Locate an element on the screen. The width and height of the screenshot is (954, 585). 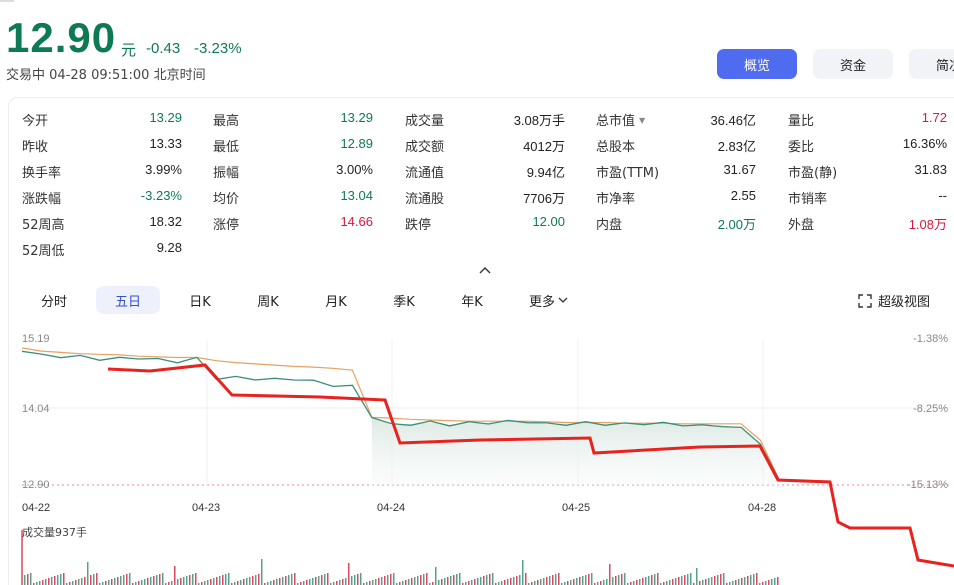
period-tab-weekly: 周K is located at coordinates (268, 300).